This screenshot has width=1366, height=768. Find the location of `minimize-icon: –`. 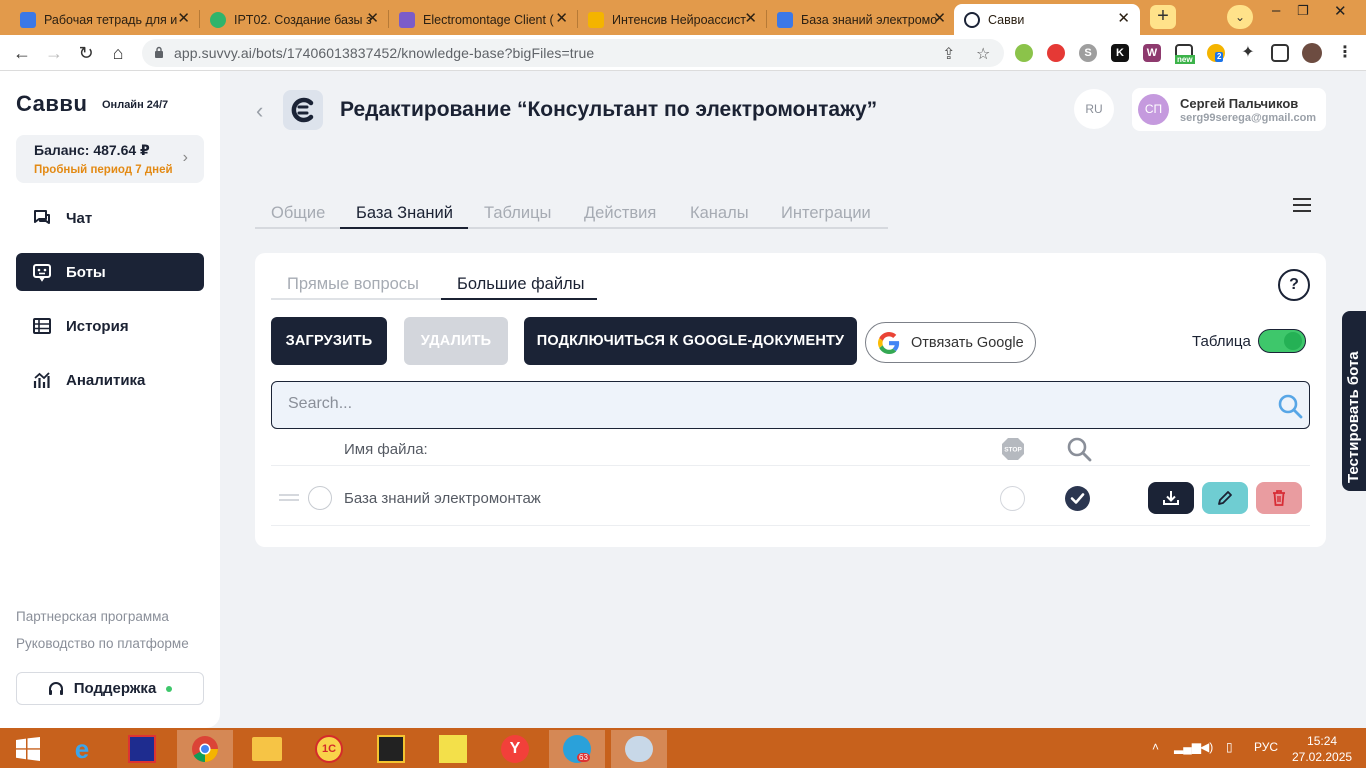

minimize-icon: – is located at coordinates (1276, 10).